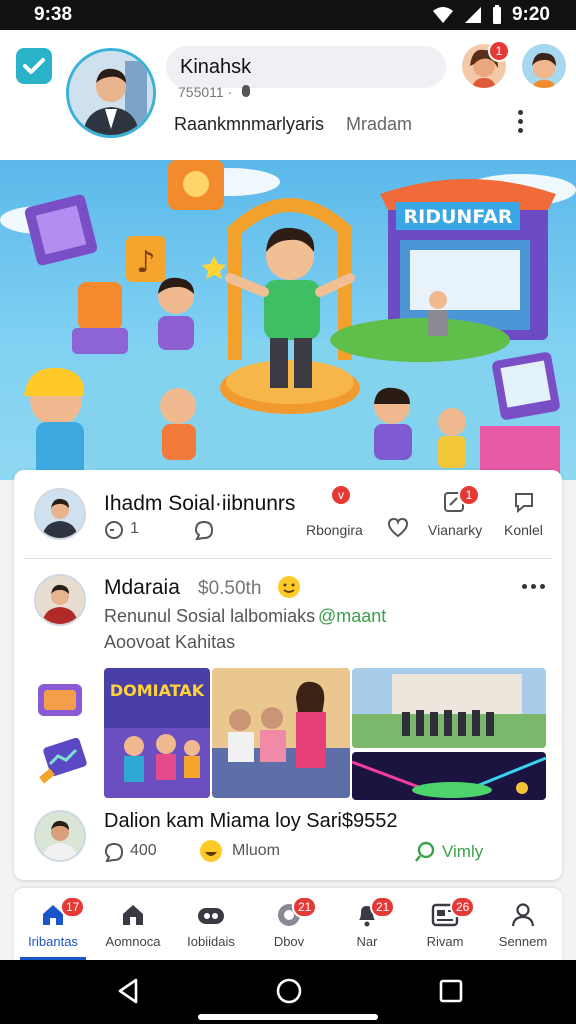 This screenshot has height=1024, width=576. Describe the element at coordinates (442, 15) in the screenshot. I see `wifi-icon` at that location.